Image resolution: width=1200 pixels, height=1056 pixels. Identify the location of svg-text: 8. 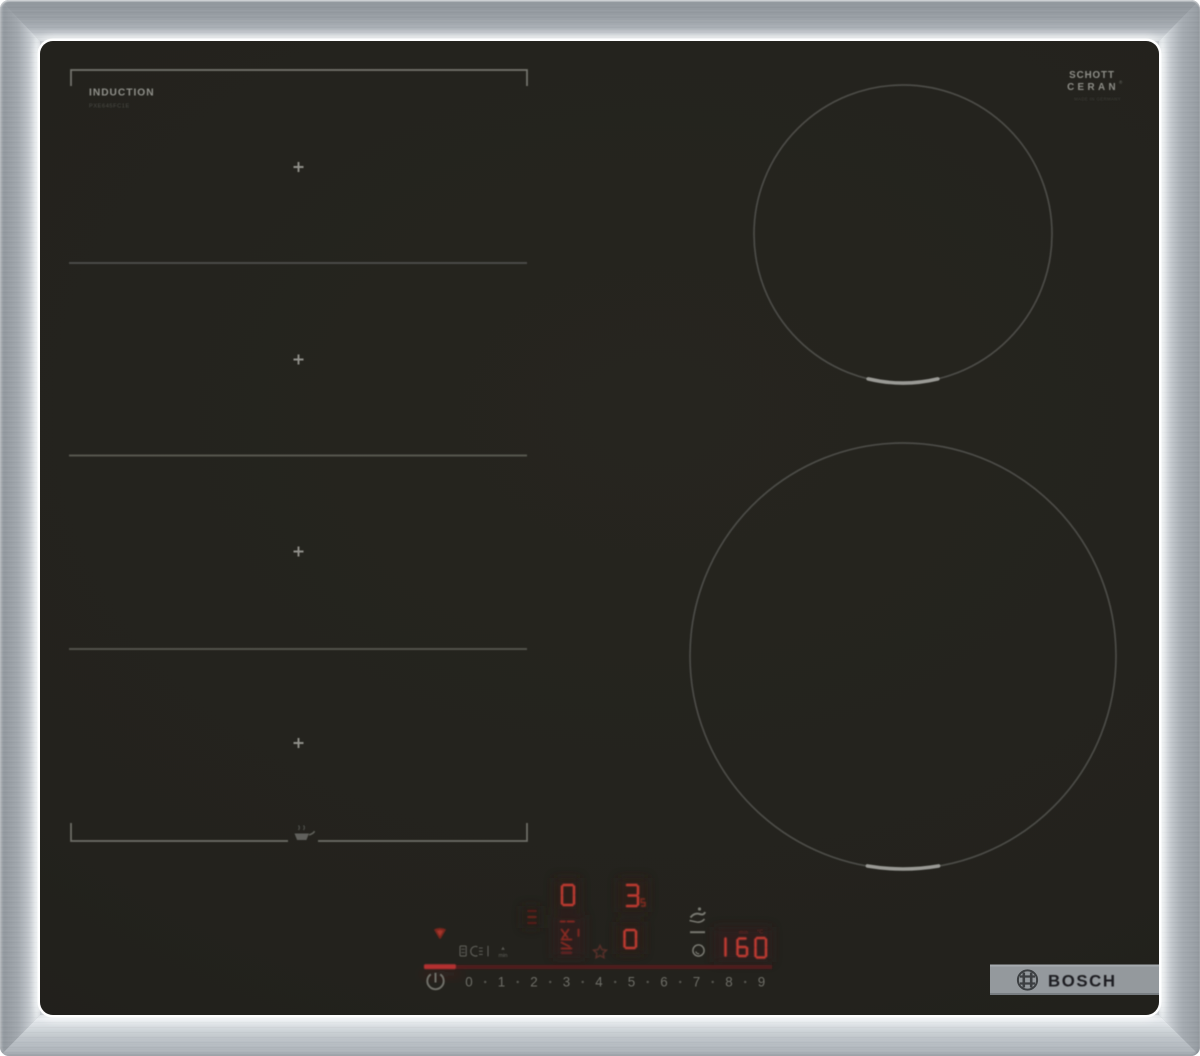
(728, 982).